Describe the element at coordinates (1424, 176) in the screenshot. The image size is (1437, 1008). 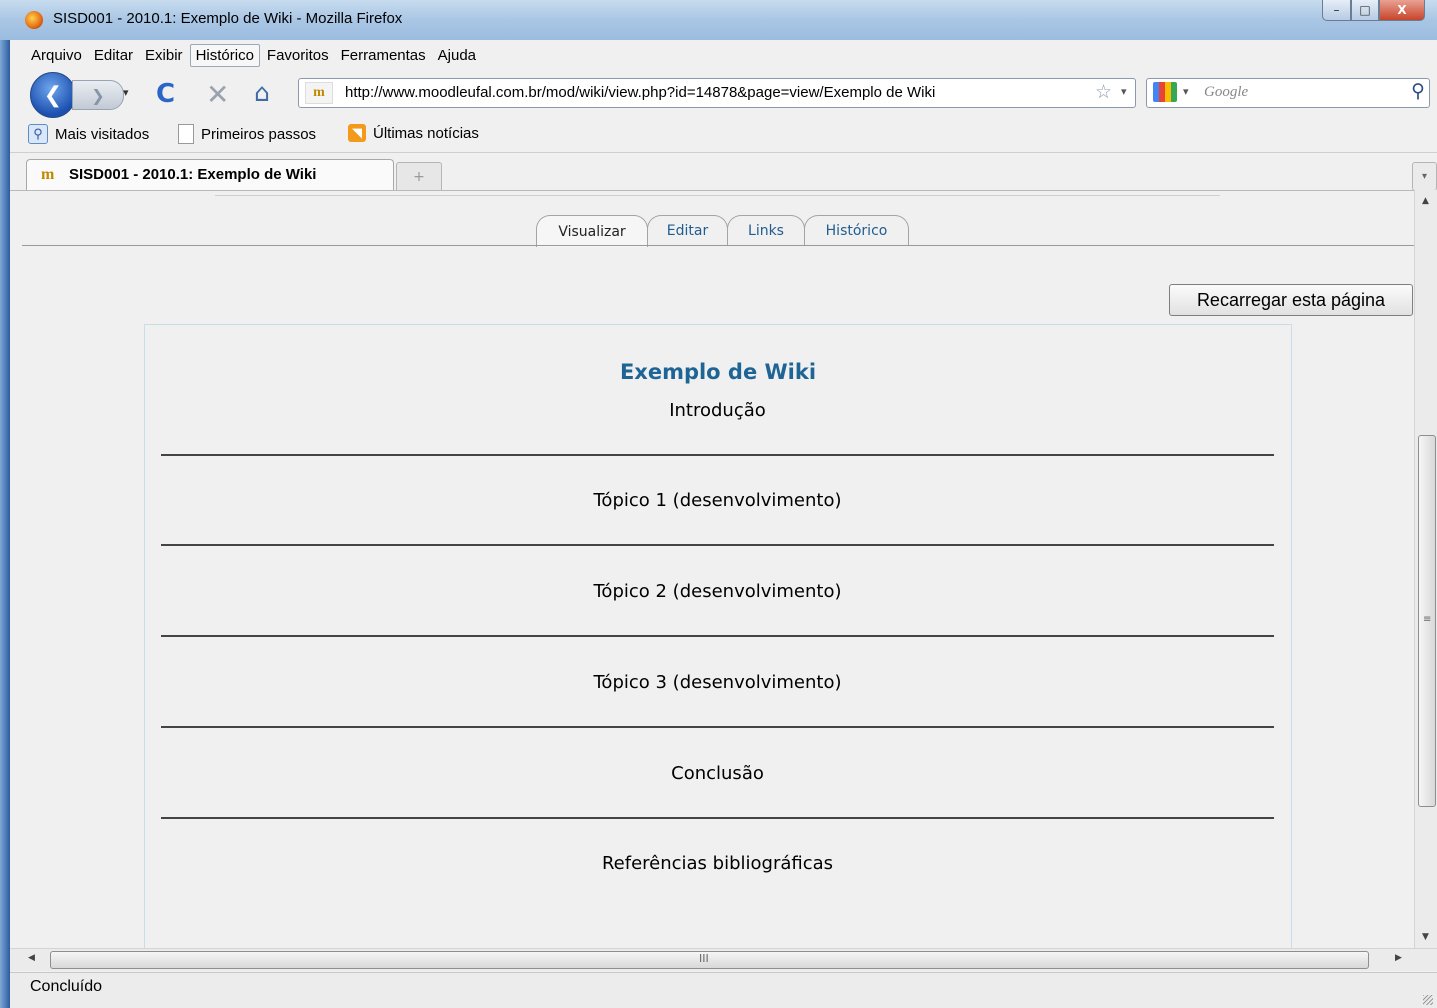
I see `tab-list-button: ▾` at that location.